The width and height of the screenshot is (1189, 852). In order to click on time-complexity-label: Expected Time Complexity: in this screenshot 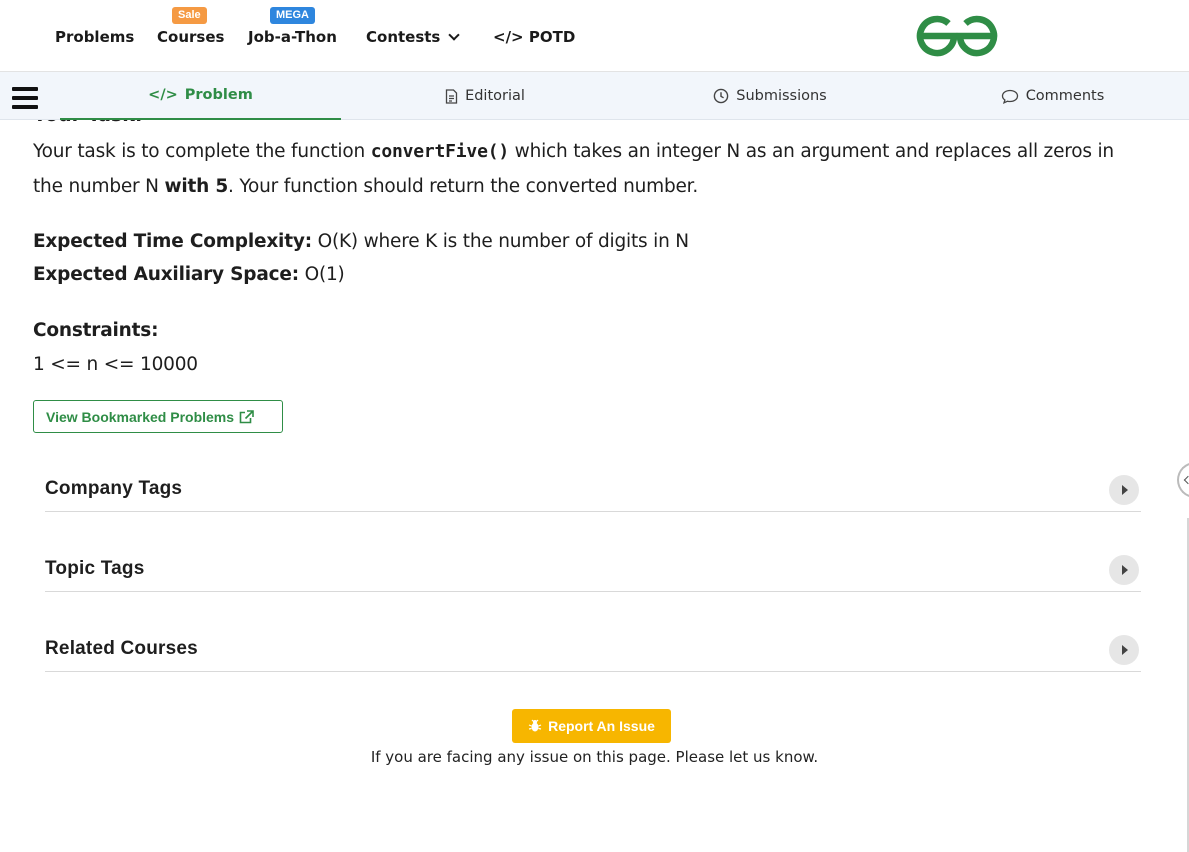, I will do `click(172, 241)`.